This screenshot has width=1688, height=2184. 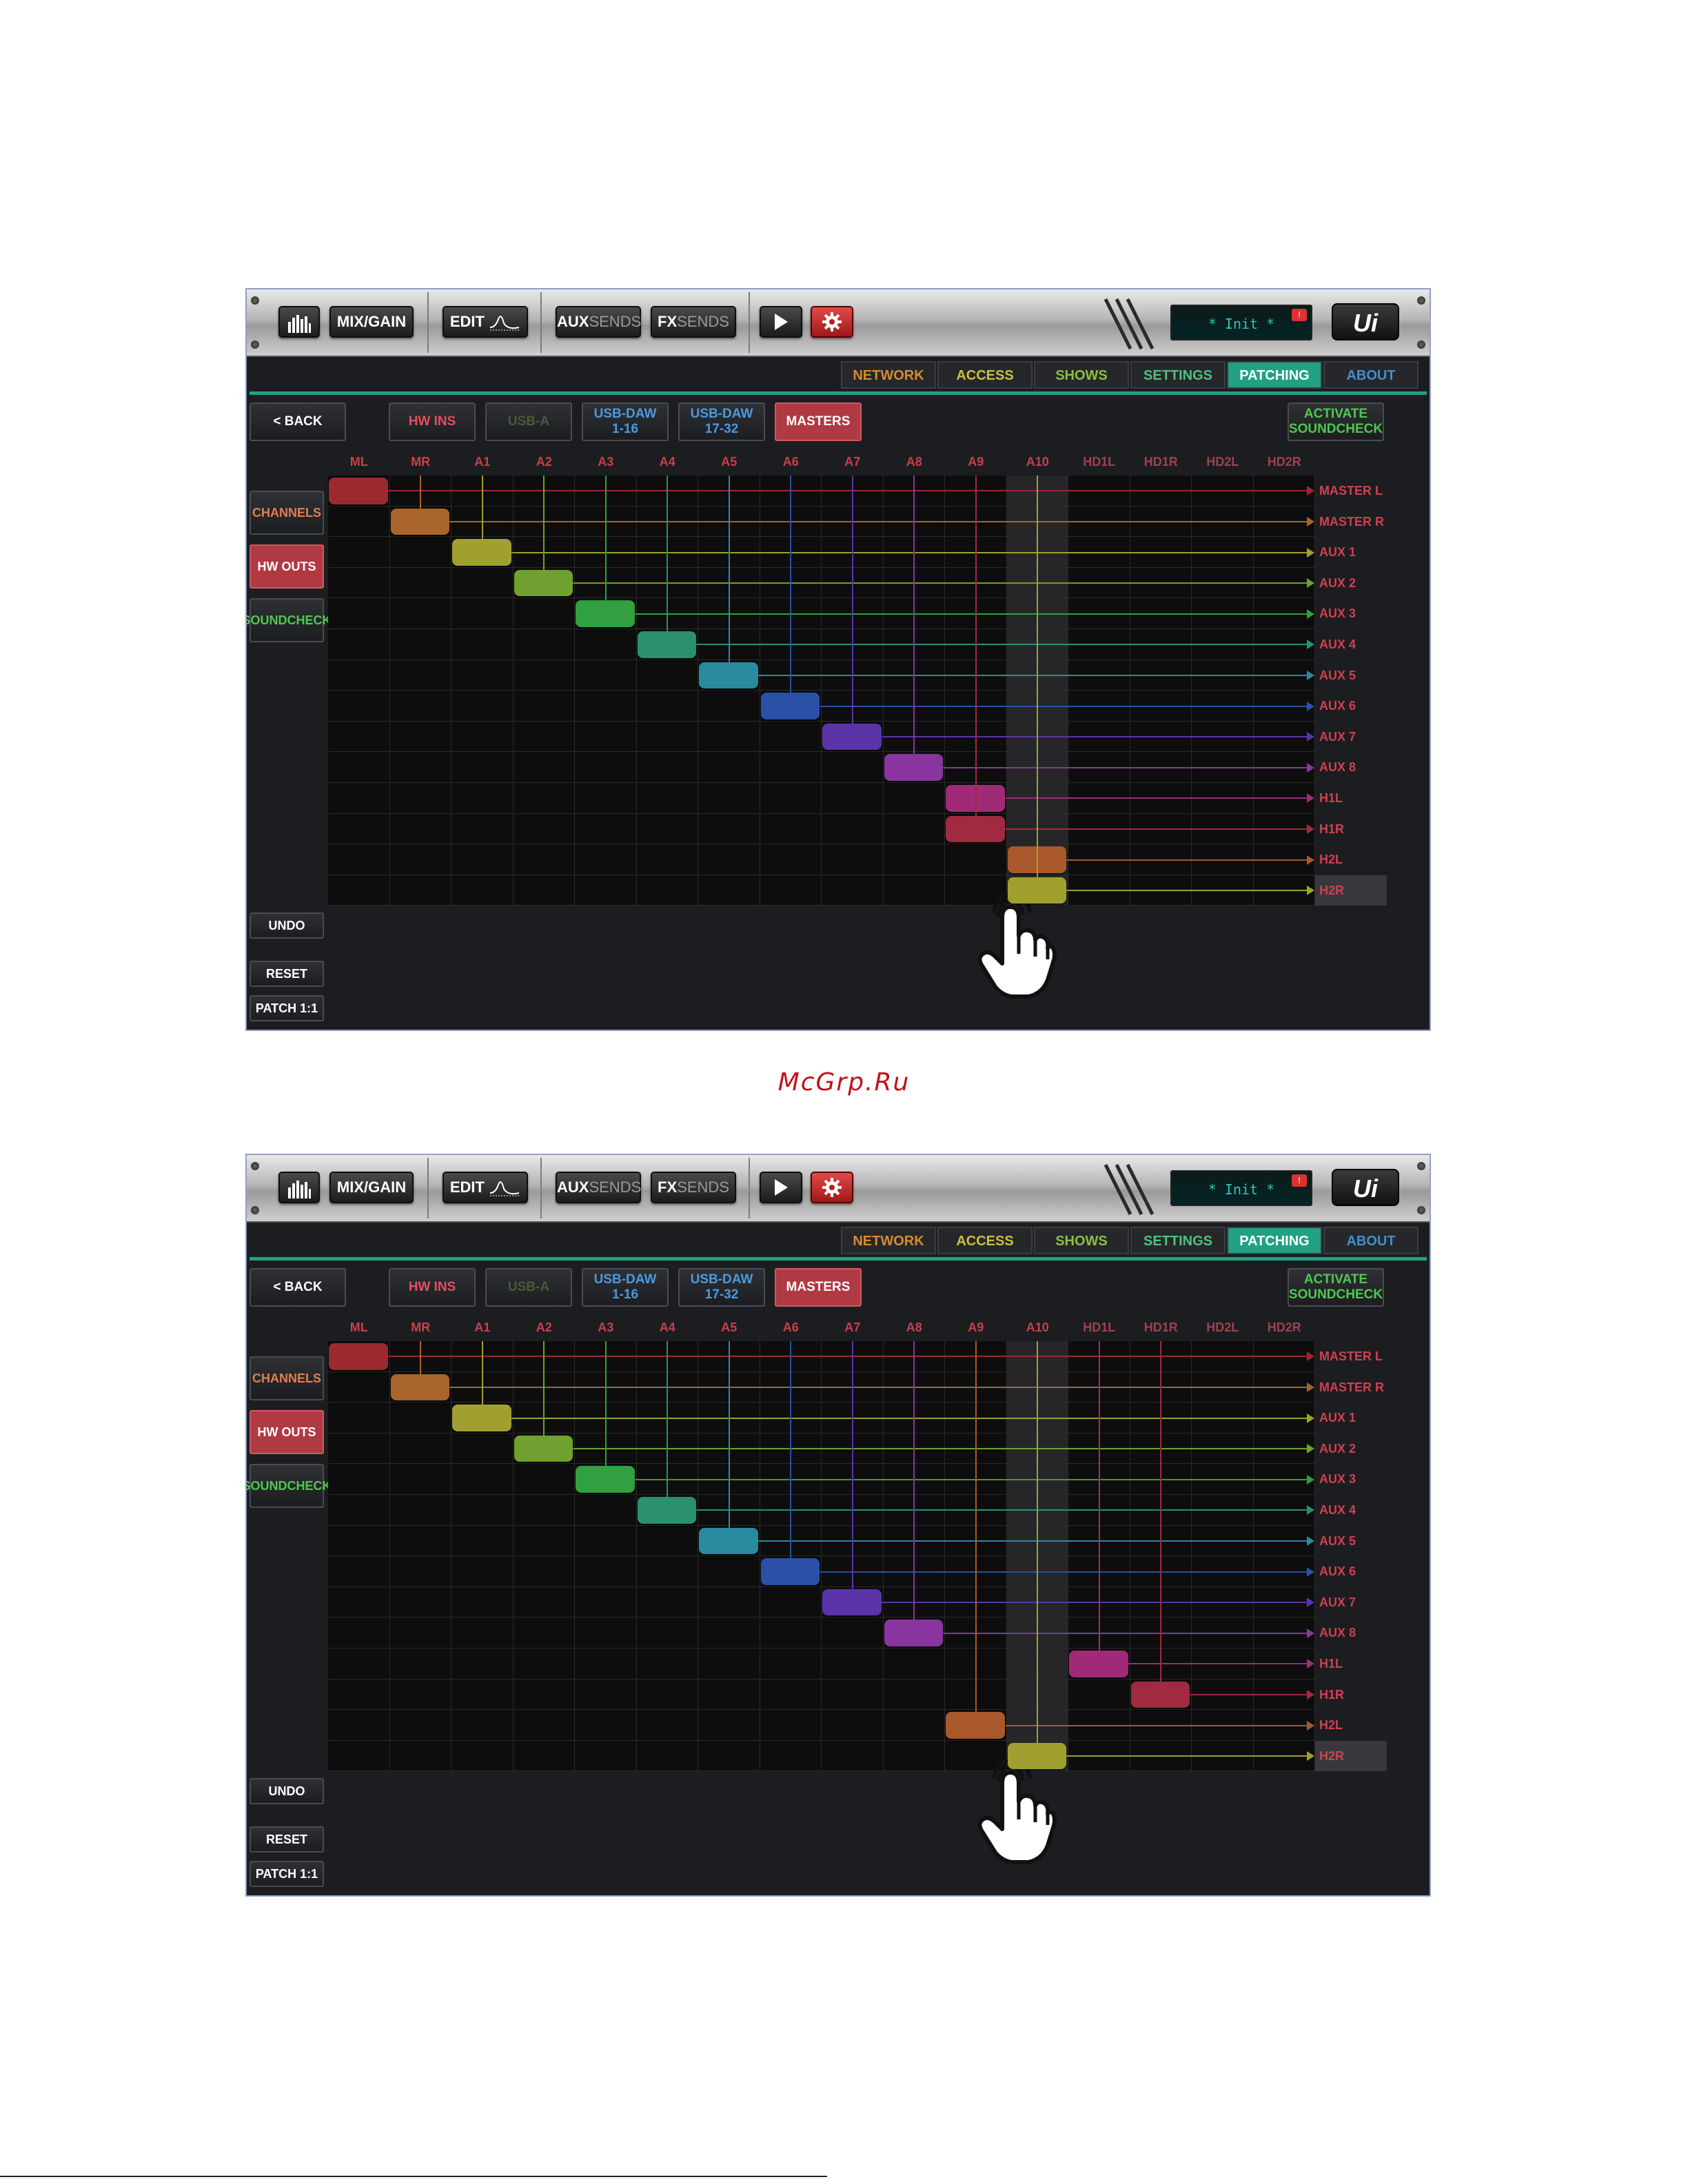 I want to click on undo-button: UNDO, so click(x=287, y=1791).